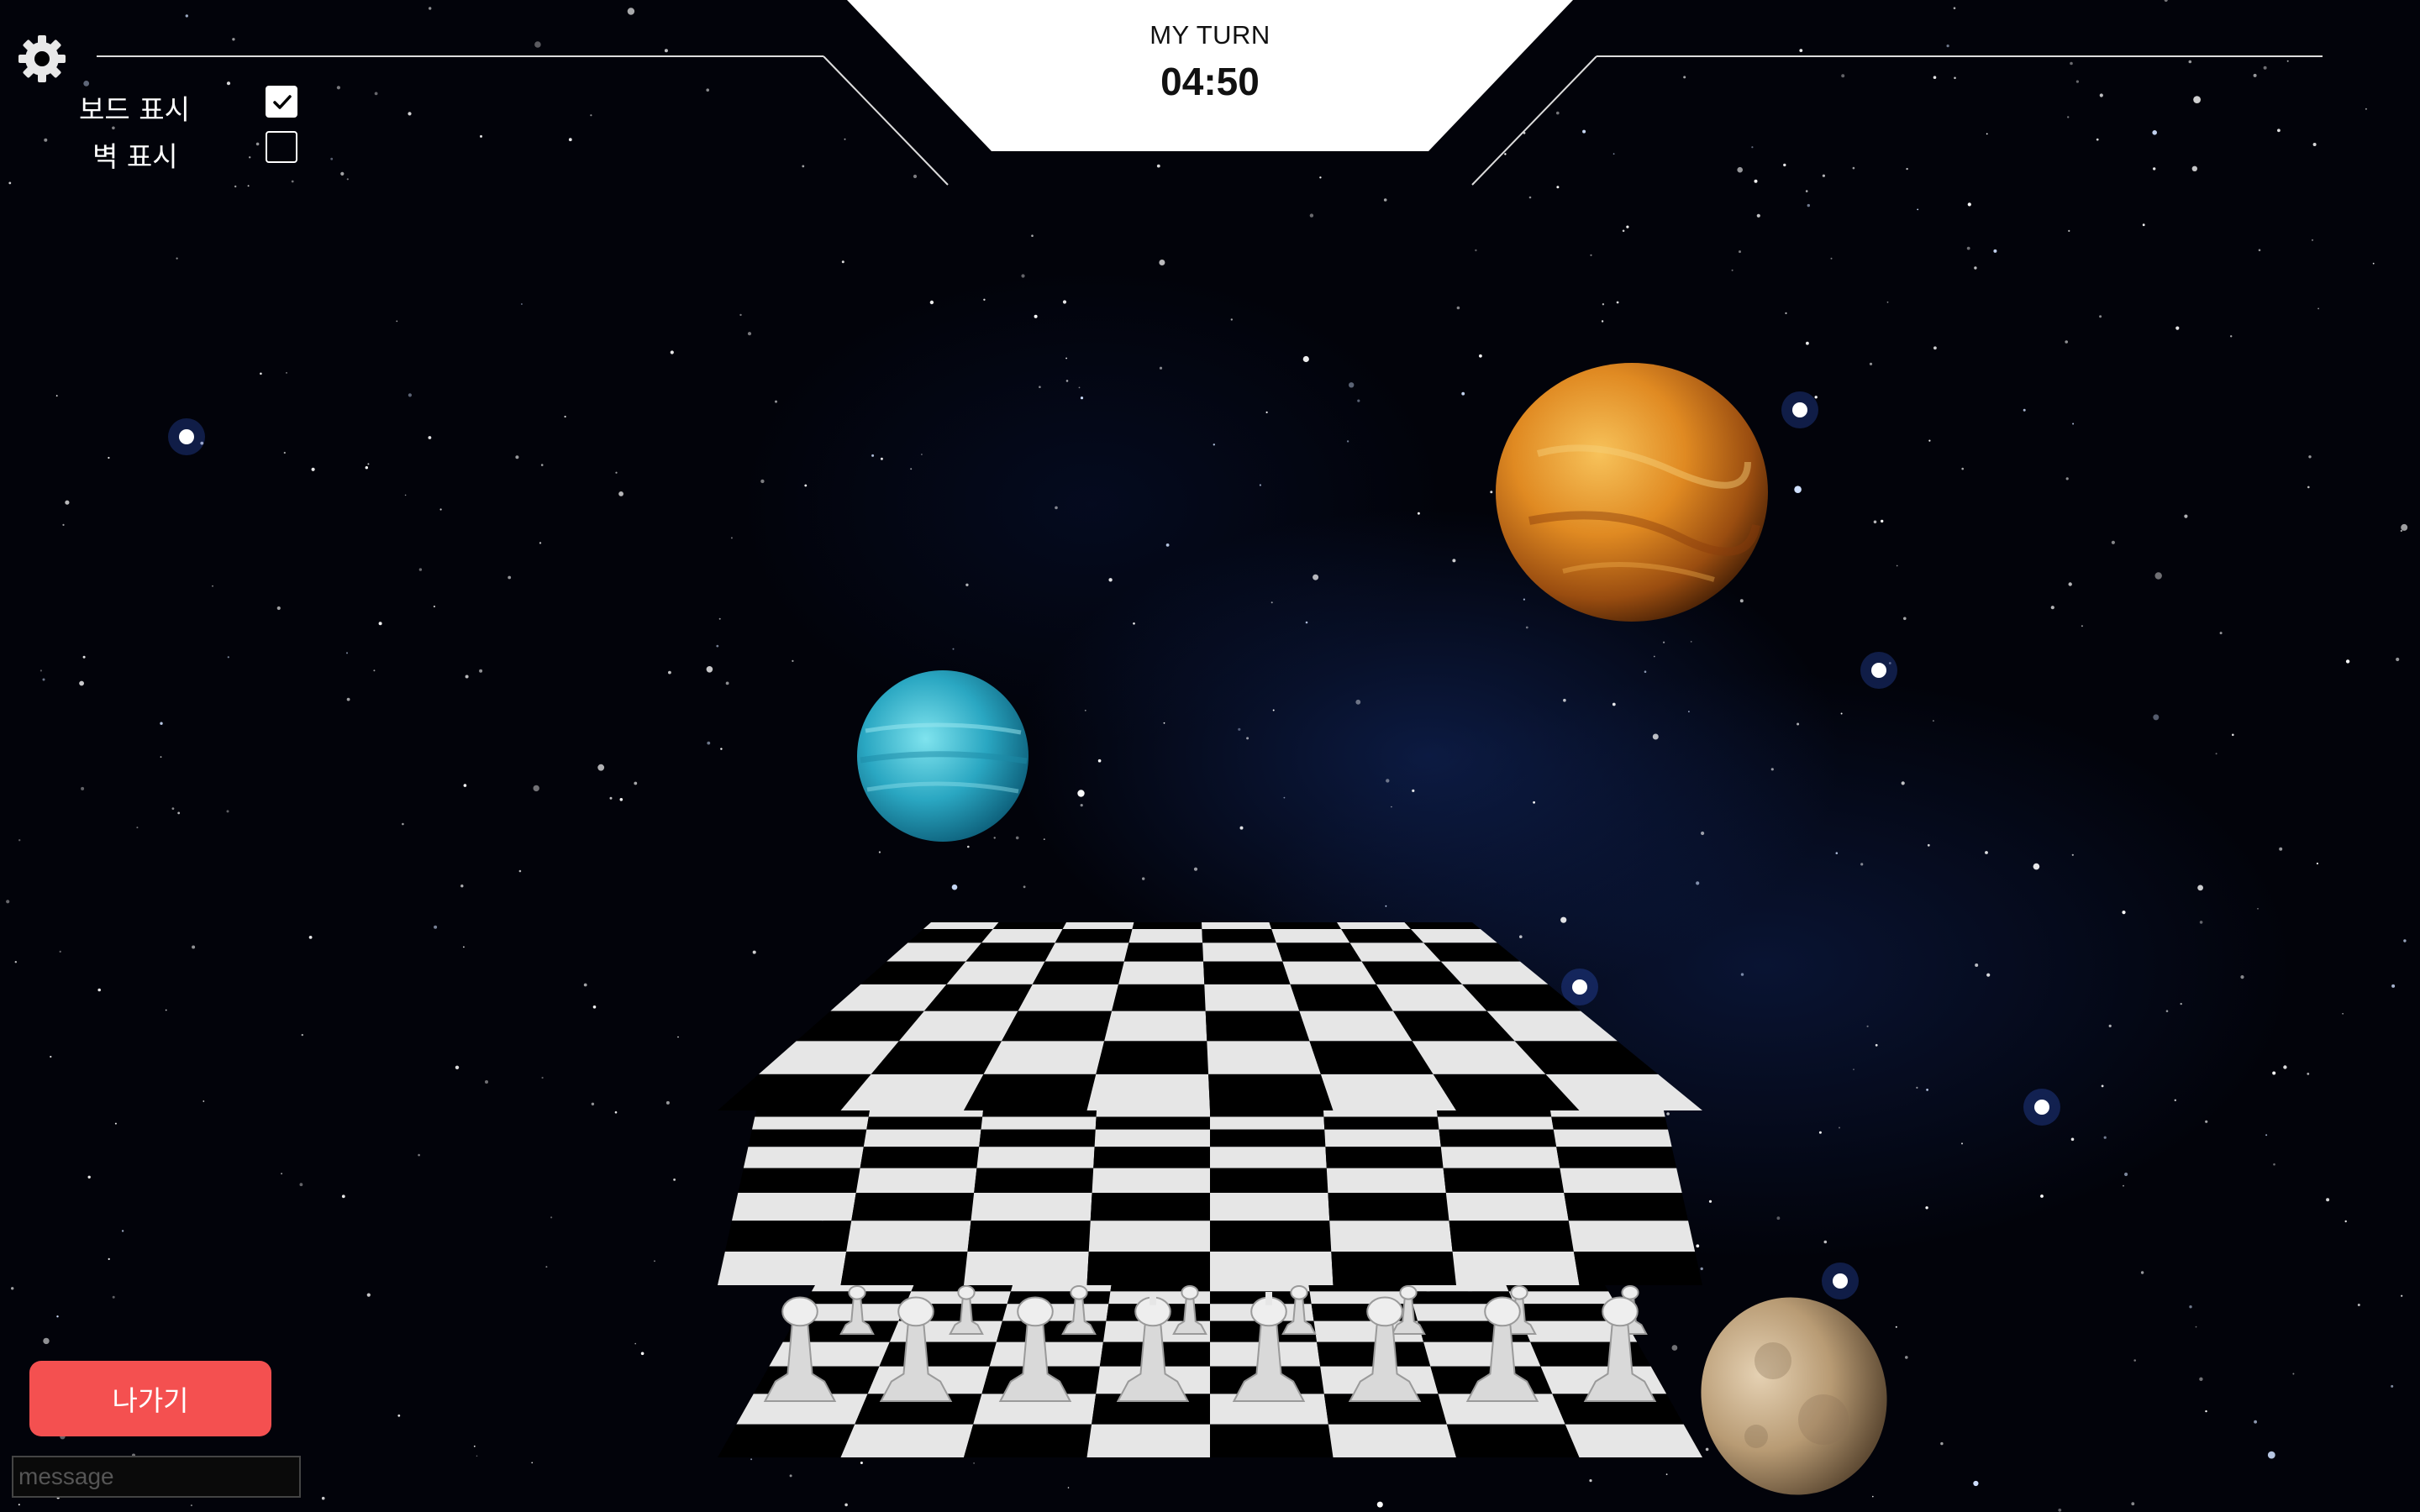  Describe the element at coordinates (281, 147) in the screenshot. I see `show-walls-checkbox` at that location.